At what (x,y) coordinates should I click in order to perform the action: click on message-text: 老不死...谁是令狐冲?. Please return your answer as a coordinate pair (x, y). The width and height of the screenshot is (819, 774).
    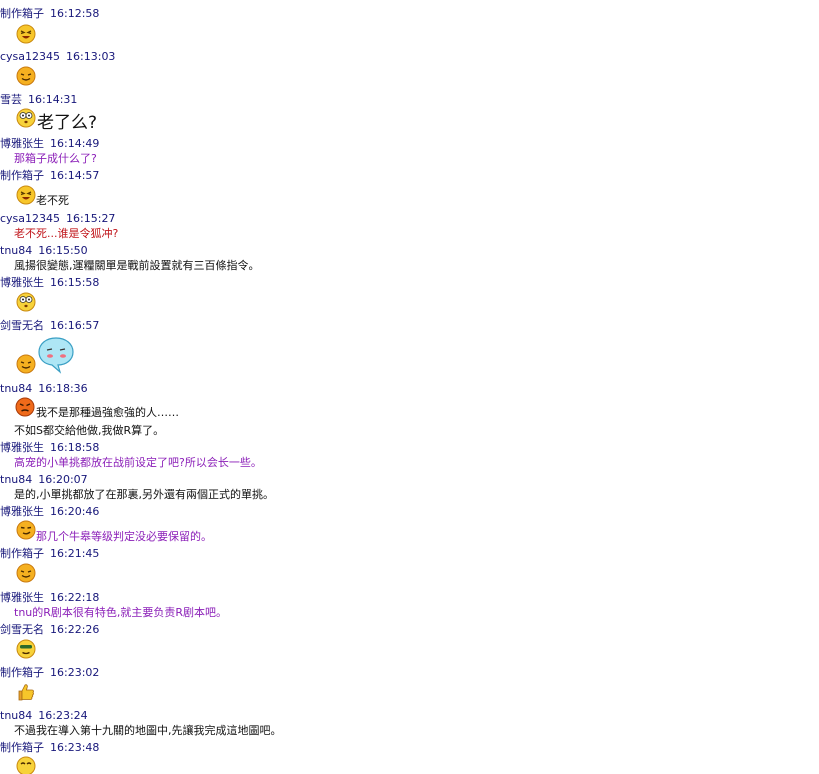
    Looking at the image, I should click on (66, 233).